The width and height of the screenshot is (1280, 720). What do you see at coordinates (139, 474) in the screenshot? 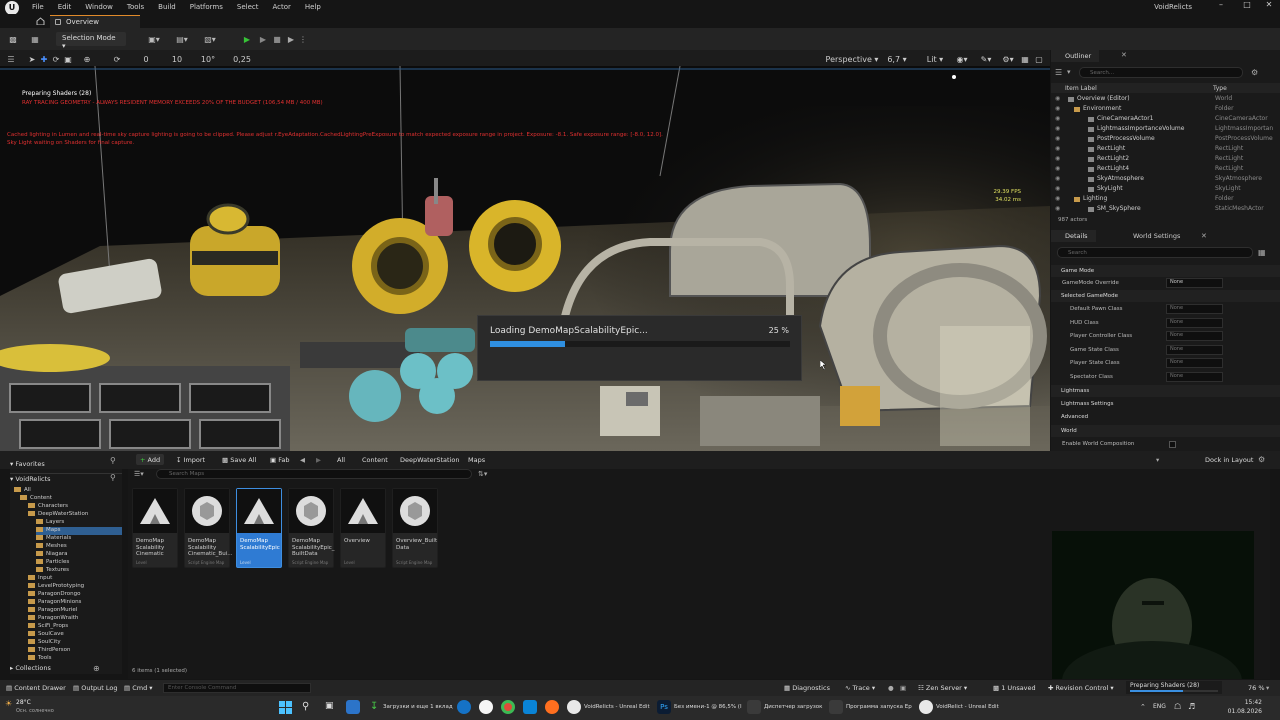
I see `asset-filter-icon: ☰▾` at bounding box center [139, 474].